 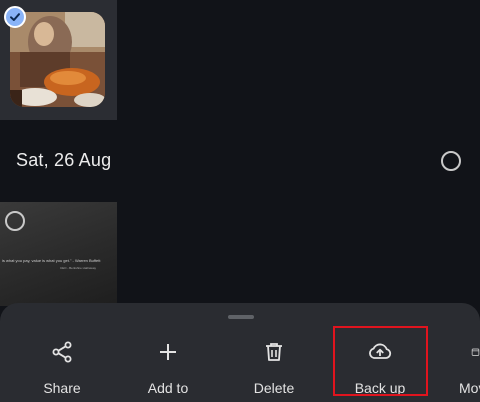 What do you see at coordinates (451, 161) in the screenshot?
I see `select-date-group-circle-icon` at bounding box center [451, 161].